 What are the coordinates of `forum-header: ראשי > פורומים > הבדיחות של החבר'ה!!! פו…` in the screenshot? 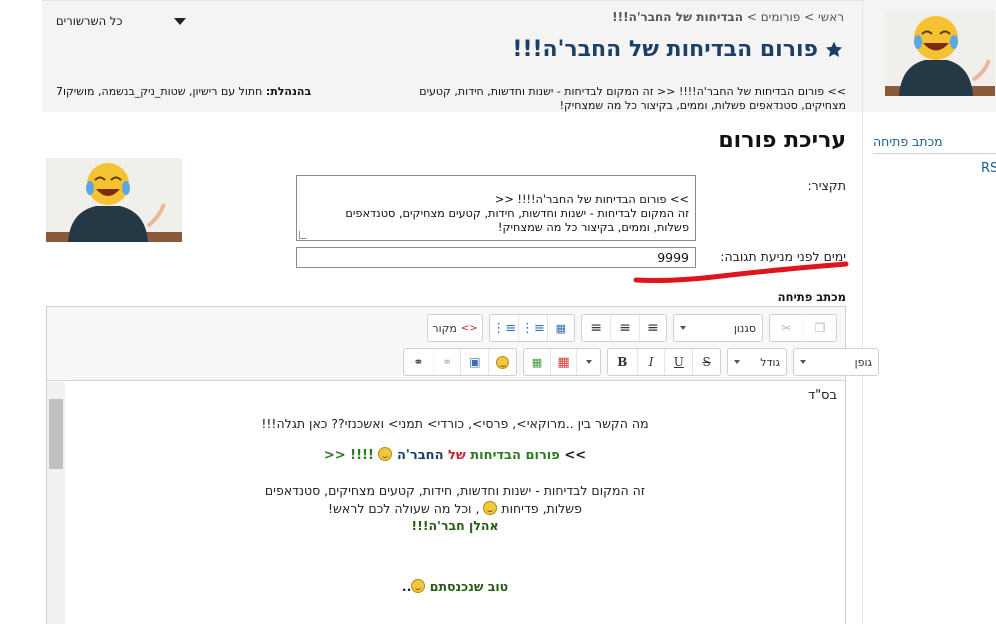 It's located at (452, 56).